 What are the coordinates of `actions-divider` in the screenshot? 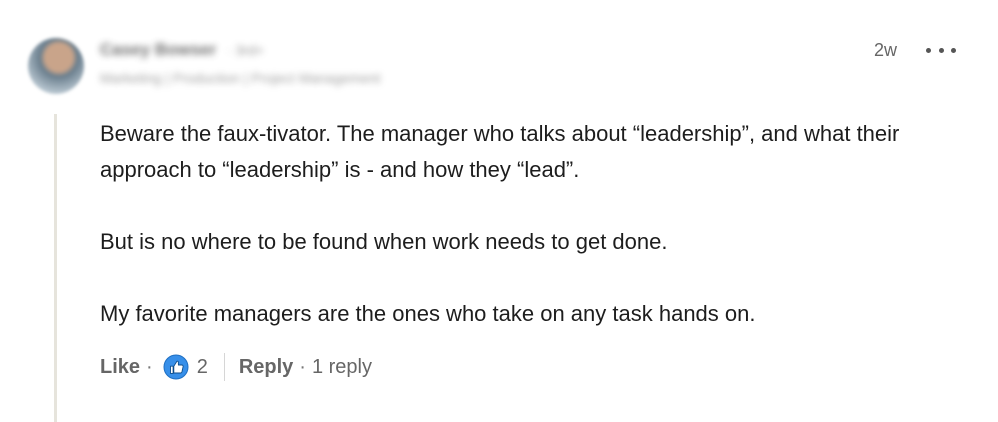 It's located at (224, 367).